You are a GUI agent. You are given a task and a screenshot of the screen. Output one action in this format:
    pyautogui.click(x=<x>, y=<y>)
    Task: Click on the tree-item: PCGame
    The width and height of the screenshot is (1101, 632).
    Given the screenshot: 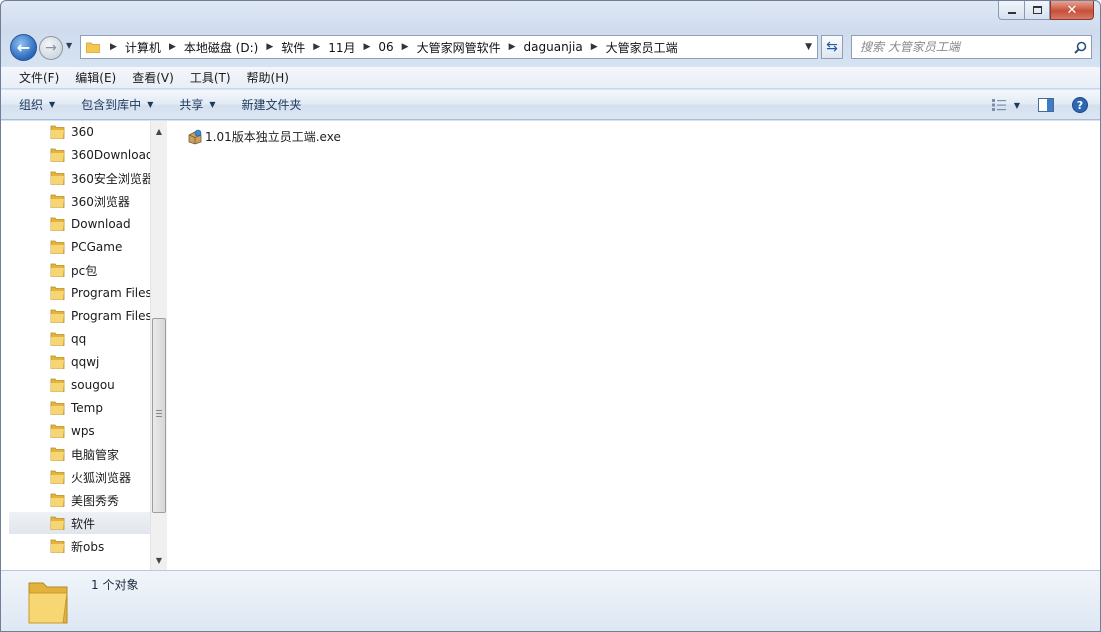 What is the action you would take?
    pyautogui.click(x=79, y=247)
    